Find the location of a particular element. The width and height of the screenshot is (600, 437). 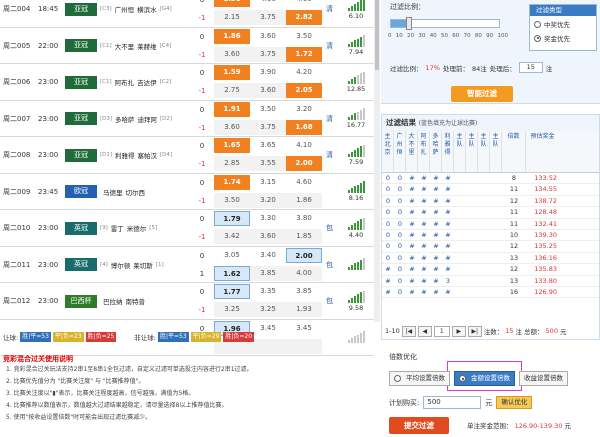

odds-cell: 4.10 is located at coordinates (304, 145).